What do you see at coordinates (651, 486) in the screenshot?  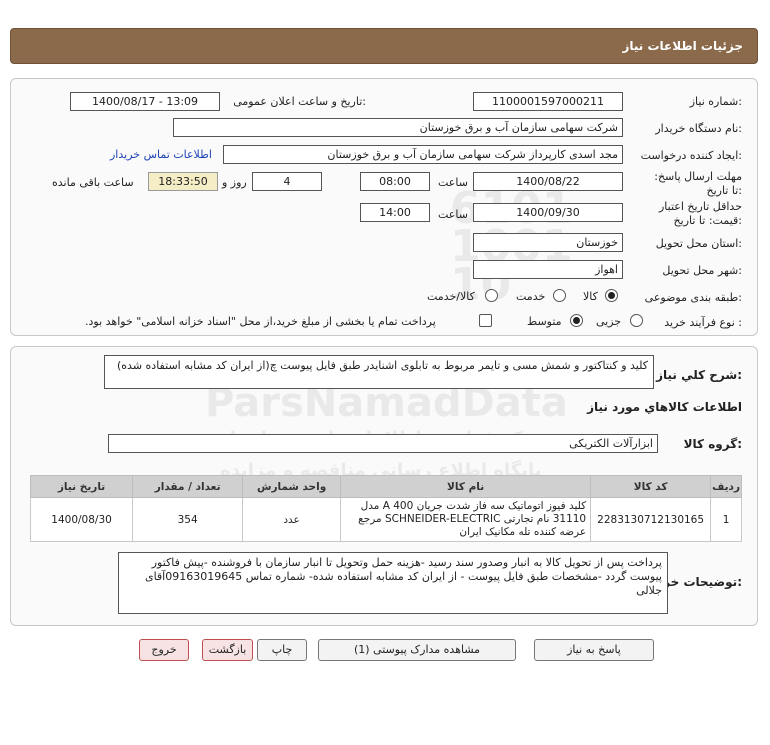 I see `col-code: کد کالا` at bounding box center [651, 486].